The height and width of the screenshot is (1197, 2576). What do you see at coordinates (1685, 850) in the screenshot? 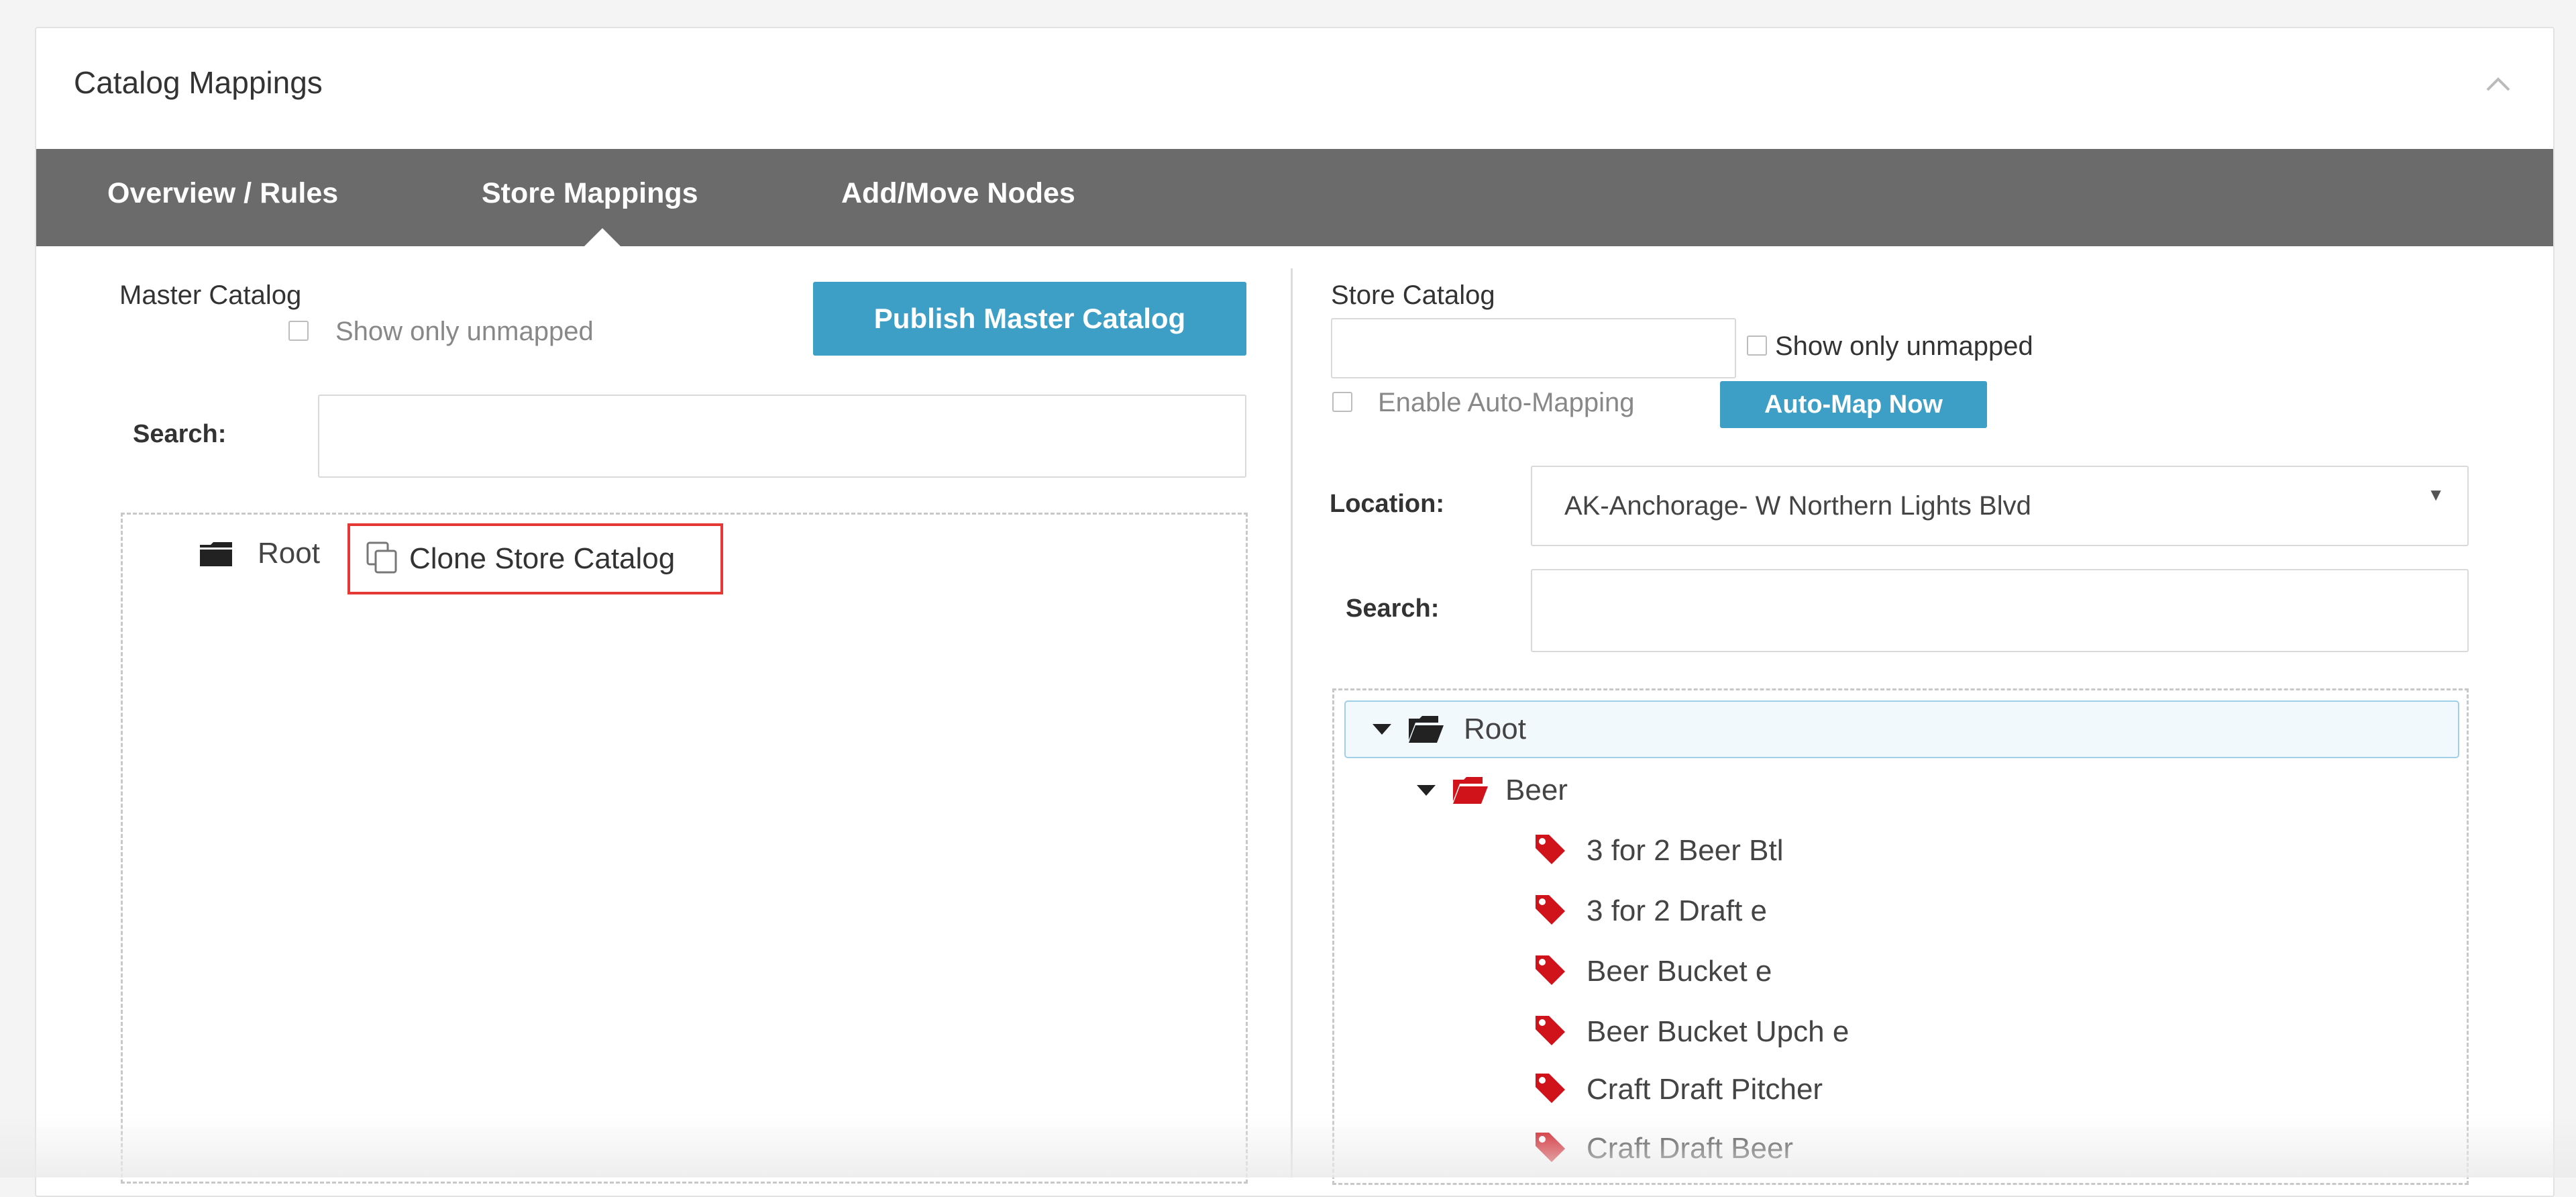
I see `tree-leaf-label: 3 for 2 Beer Btl` at bounding box center [1685, 850].